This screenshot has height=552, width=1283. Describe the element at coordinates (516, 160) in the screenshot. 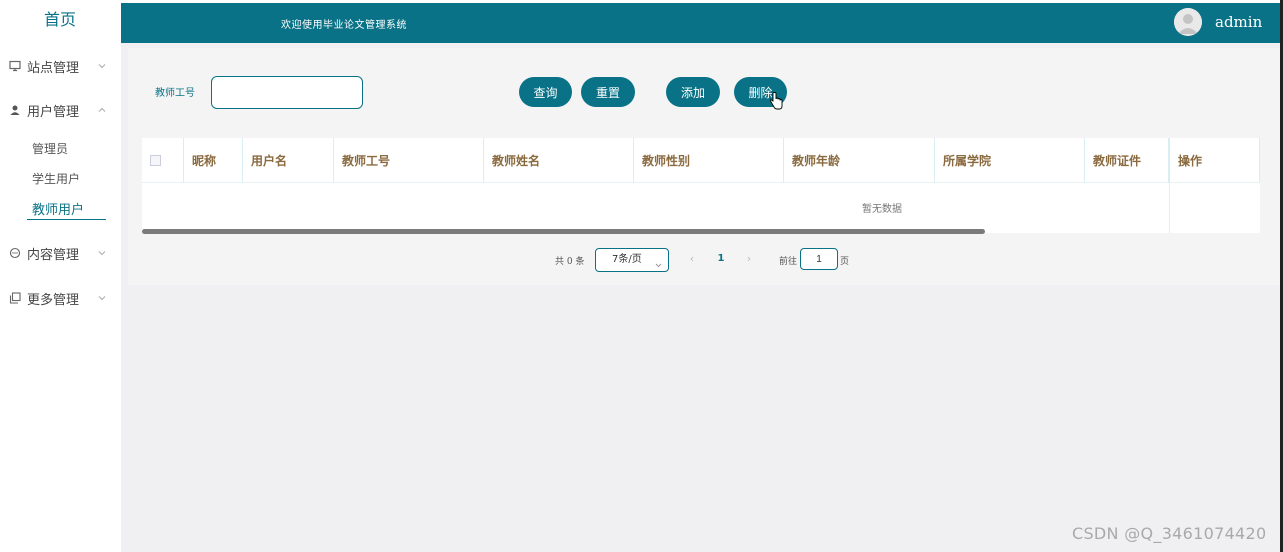

I see `column-teacher-name: 教师姓名` at that location.